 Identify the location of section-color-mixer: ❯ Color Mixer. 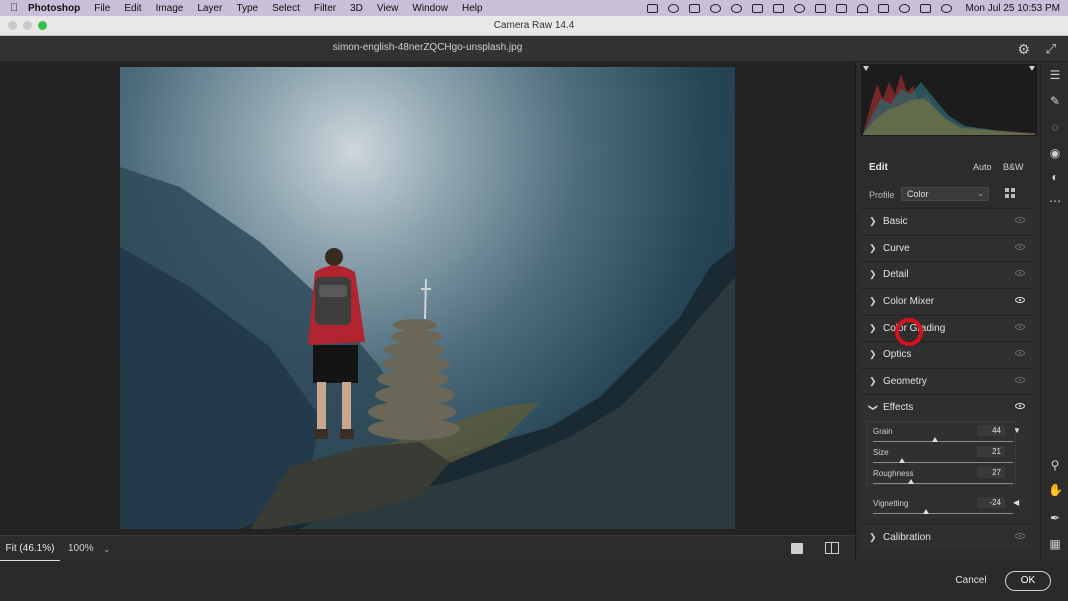
(947, 301).